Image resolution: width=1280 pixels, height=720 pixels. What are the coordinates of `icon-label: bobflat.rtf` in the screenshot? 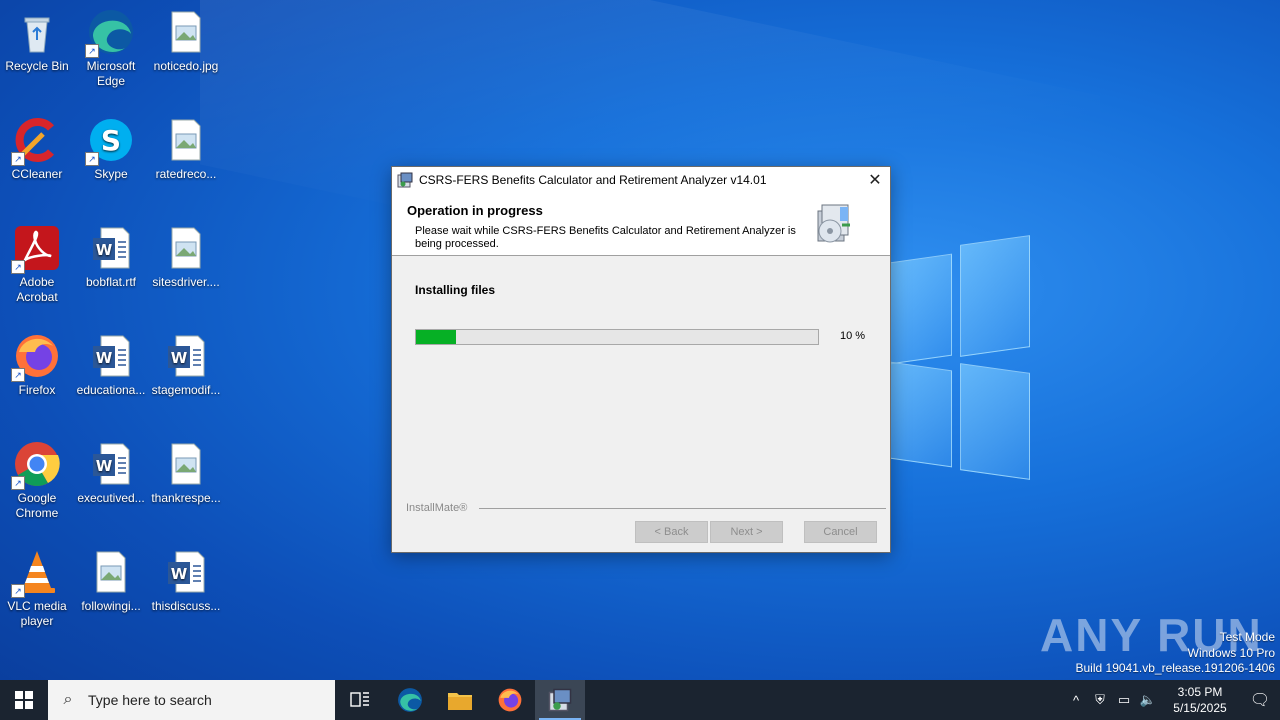 It's located at (111, 282).